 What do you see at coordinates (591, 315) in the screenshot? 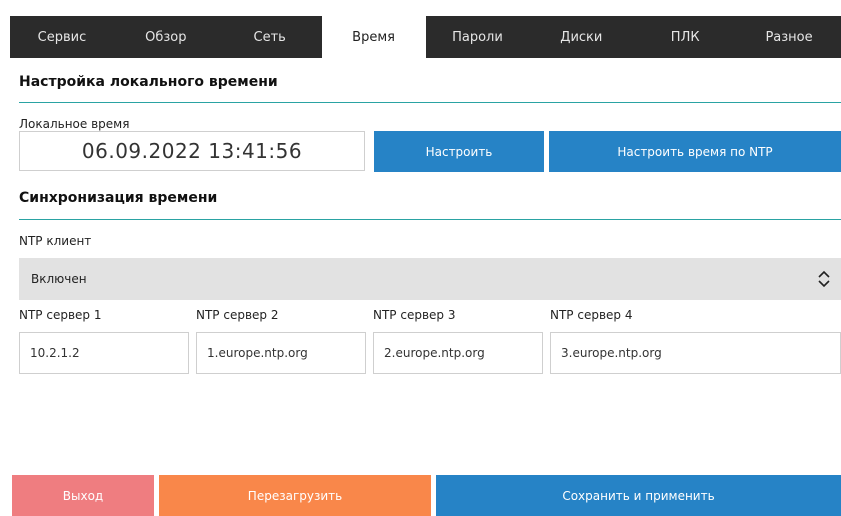
I see `ntp-server-4-label: NTP сервер 4` at bounding box center [591, 315].